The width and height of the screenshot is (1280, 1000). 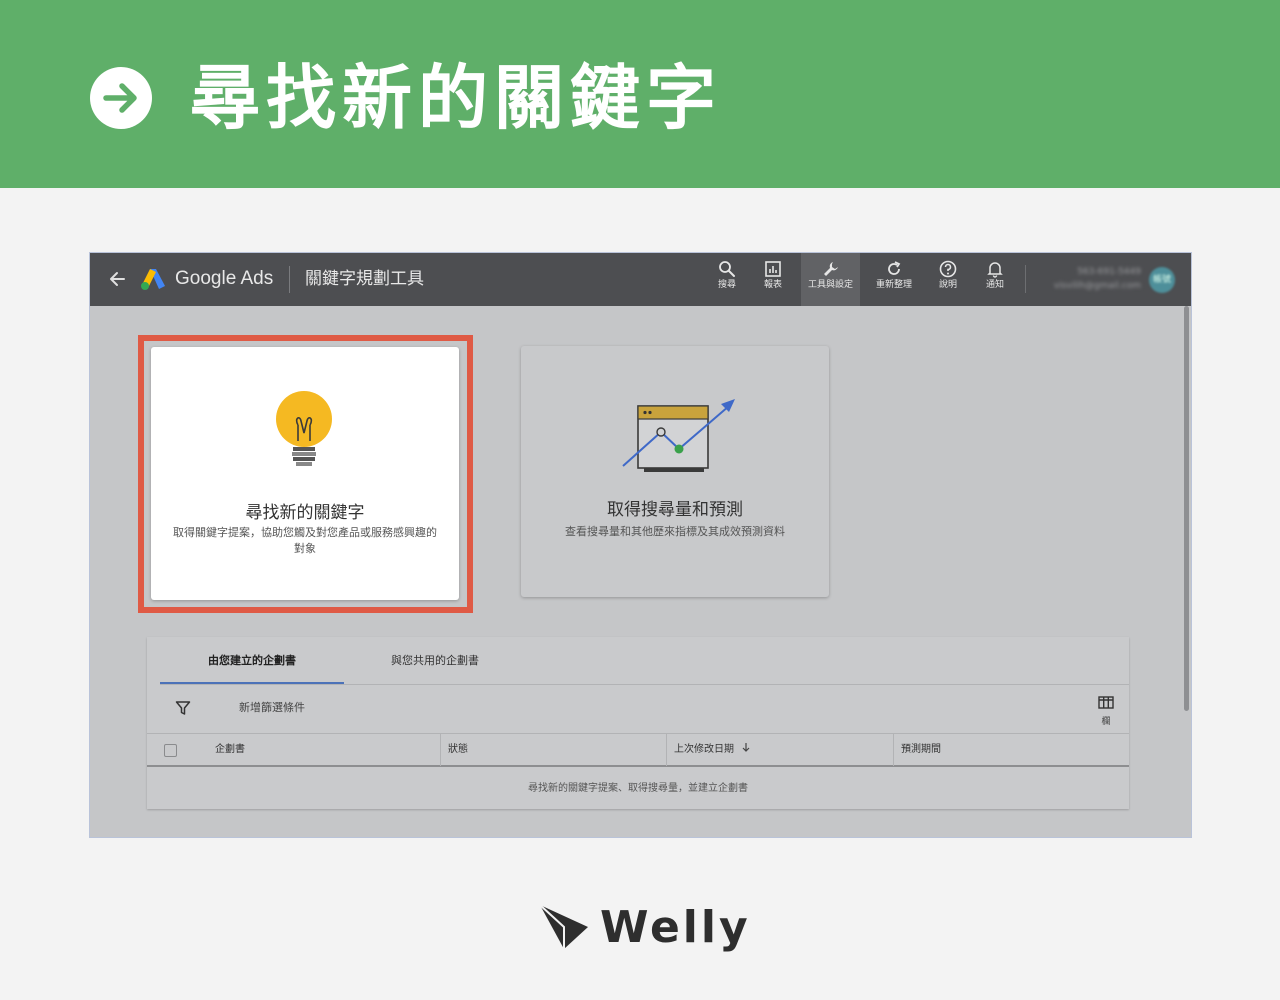 I want to click on trend-chart-icon, so click(x=681, y=438).